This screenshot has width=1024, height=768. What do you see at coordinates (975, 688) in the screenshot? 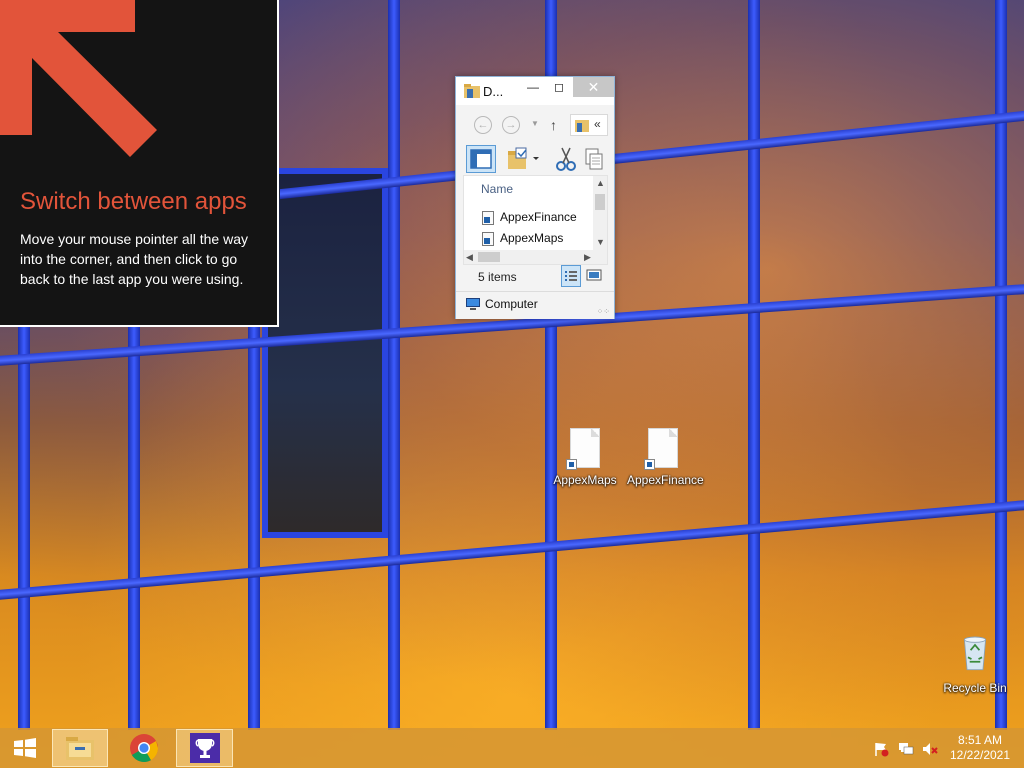
I see `recycle-bin-label: Recycle Bin` at bounding box center [975, 688].